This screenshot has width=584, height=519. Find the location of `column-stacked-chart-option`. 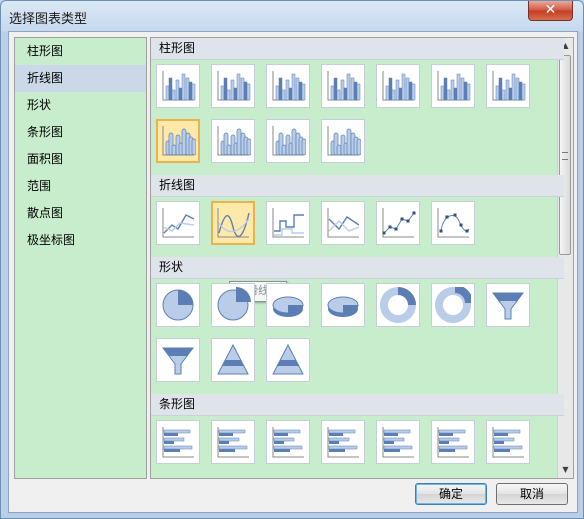

column-stacked-chart-option is located at coordinates (233, 86).